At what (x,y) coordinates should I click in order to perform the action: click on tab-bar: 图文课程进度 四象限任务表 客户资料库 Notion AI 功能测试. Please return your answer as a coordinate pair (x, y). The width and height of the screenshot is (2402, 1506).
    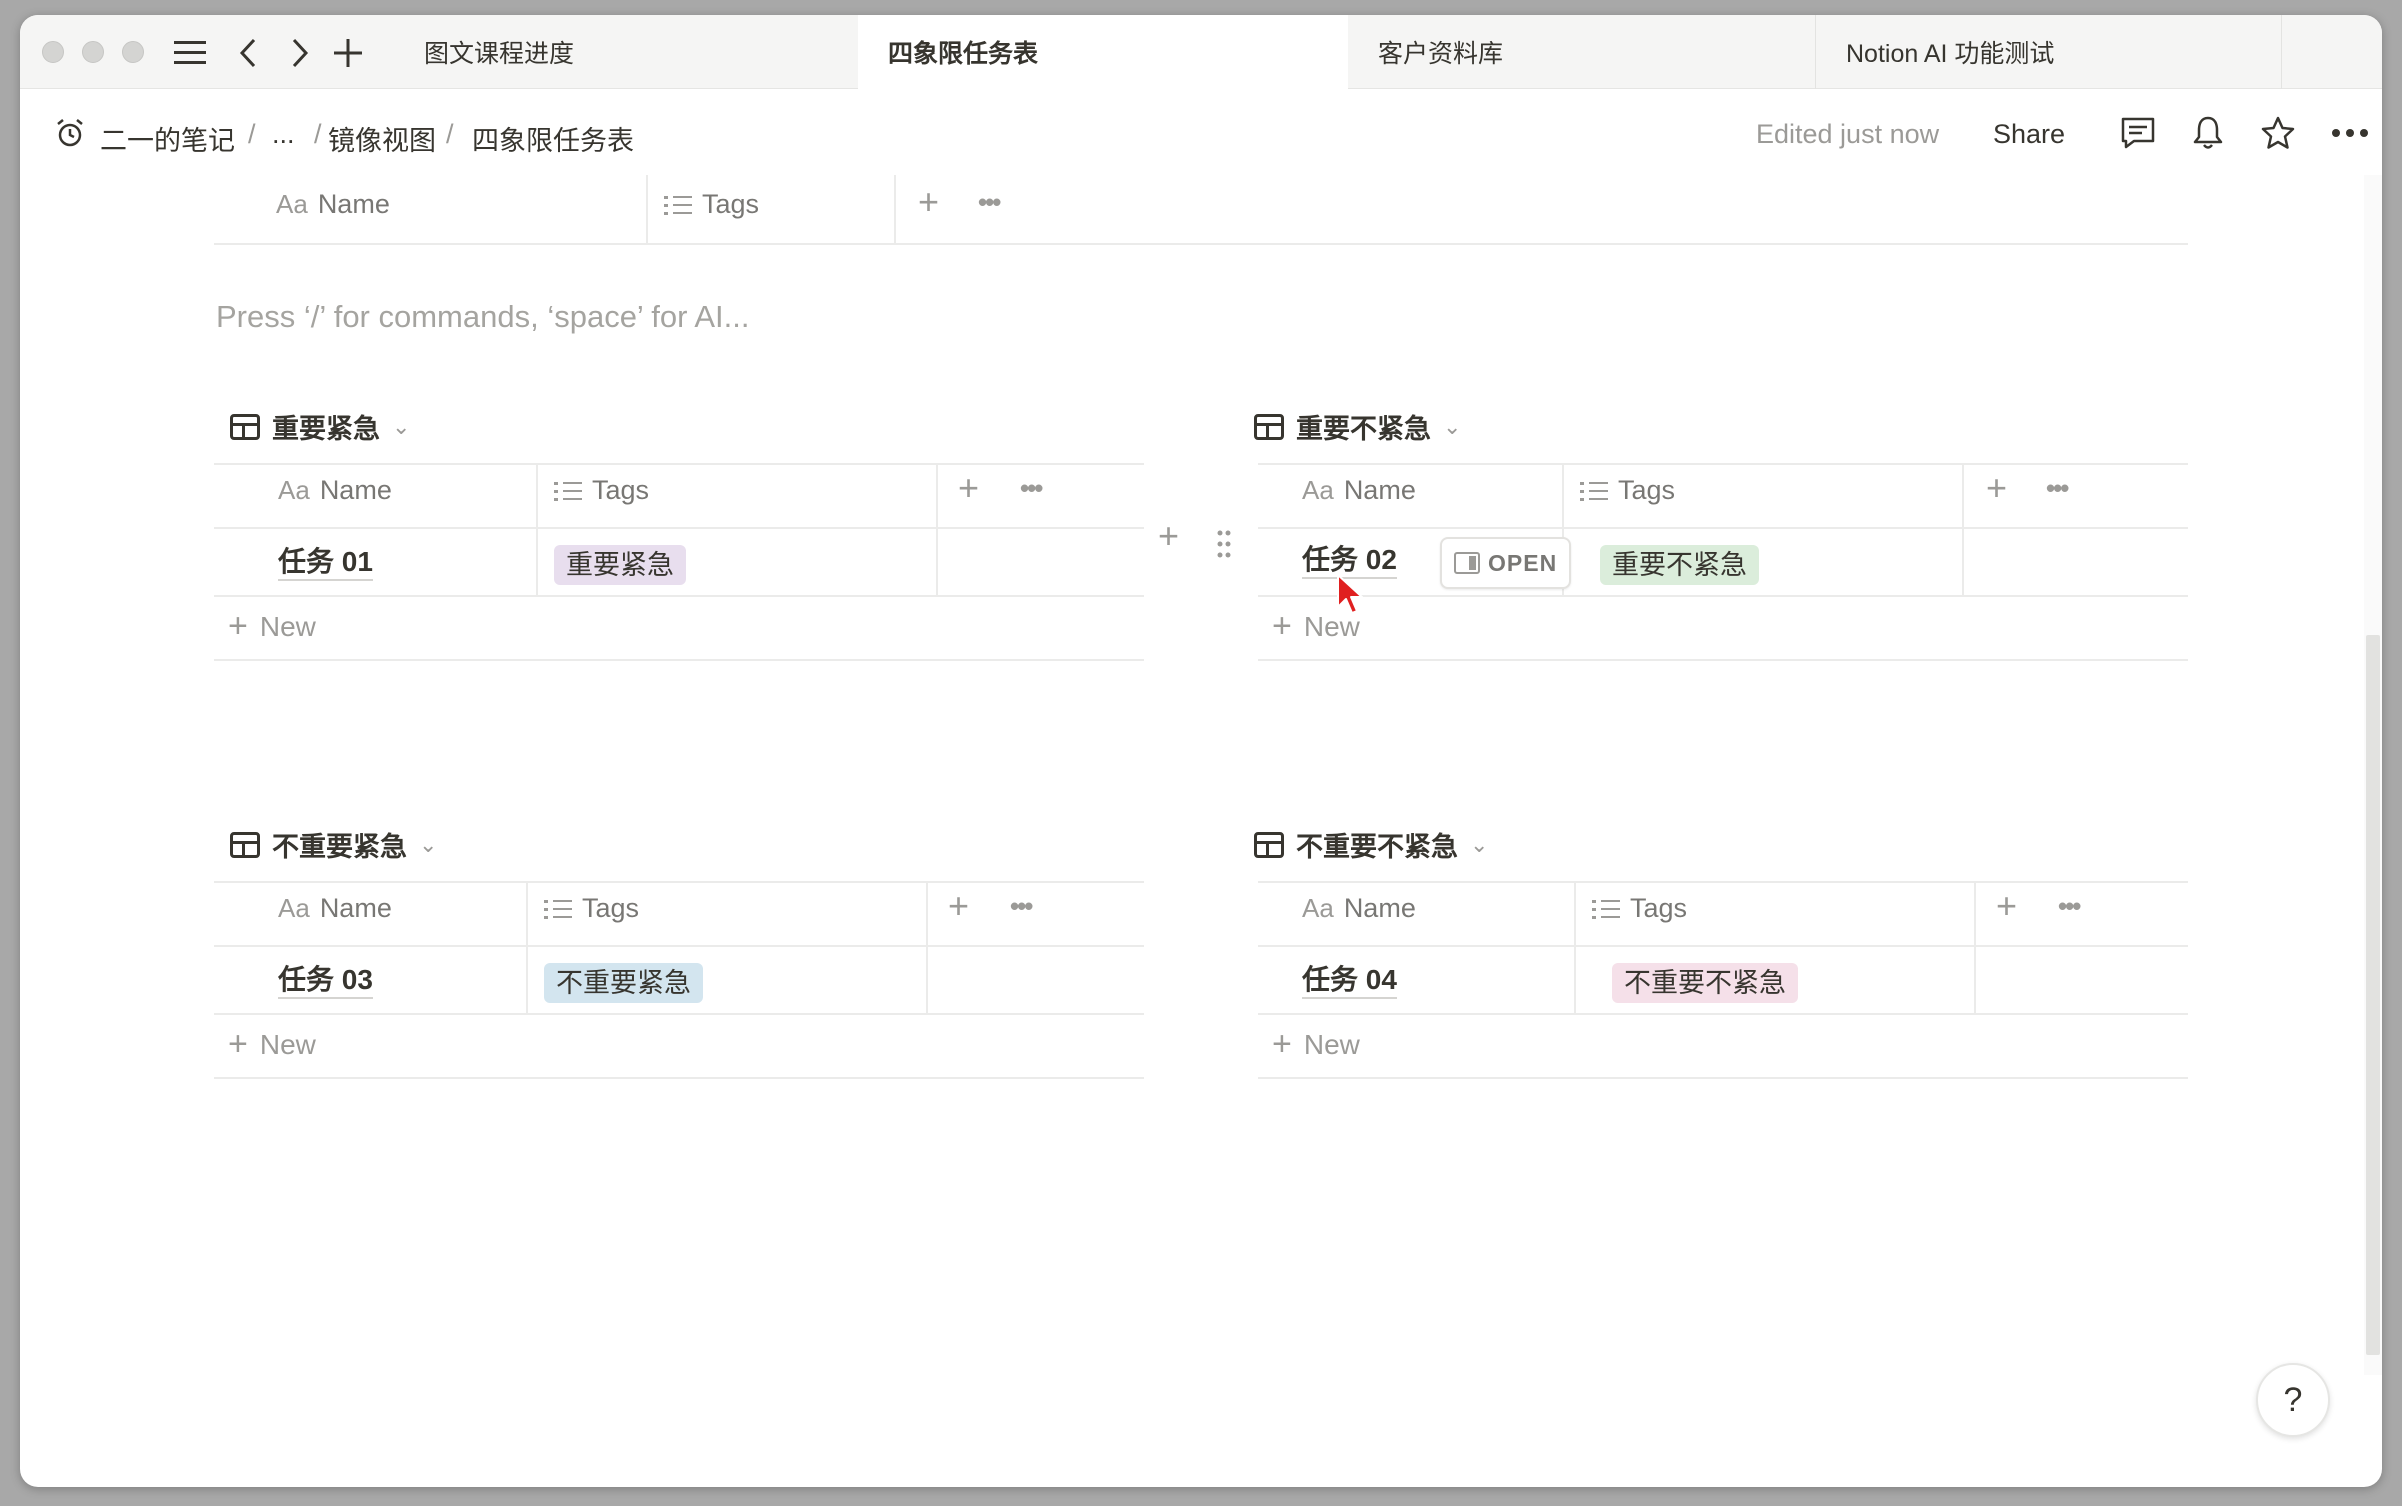
    Looking at the image, I should click on (1201, 52).